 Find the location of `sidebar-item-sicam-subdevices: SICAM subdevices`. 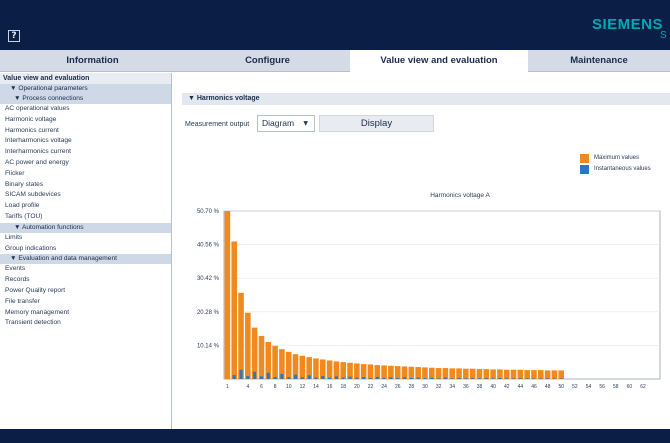

sidebar-item-sicam-subdevices: SICAM subdevices is located at coordinates (85, 195).